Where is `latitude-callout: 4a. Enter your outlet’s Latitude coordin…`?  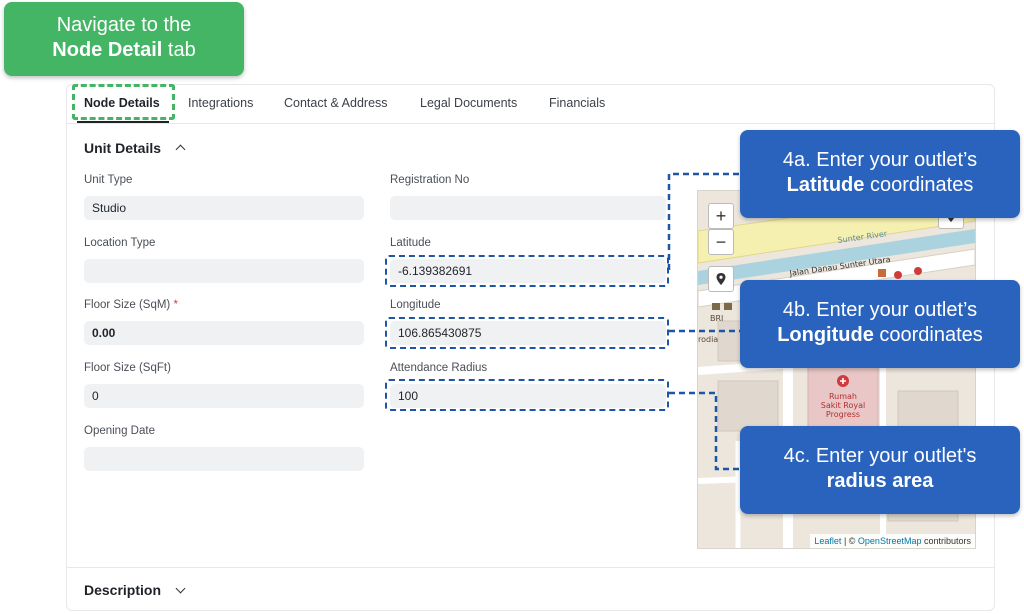
latitude-callout: 4a. Enter your outlet’s Latitude coordin… is located at coordinates (880, 174).